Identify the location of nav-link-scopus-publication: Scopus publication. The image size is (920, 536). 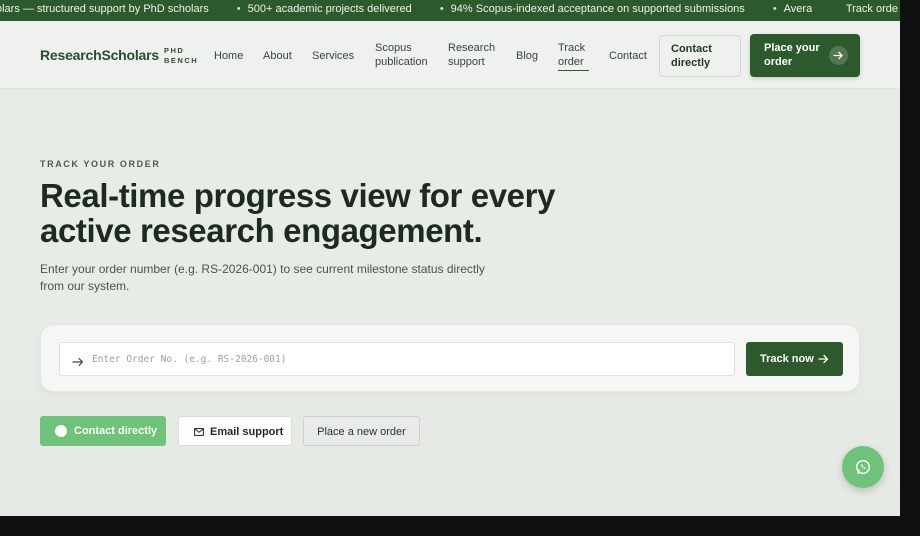
(405, 55).